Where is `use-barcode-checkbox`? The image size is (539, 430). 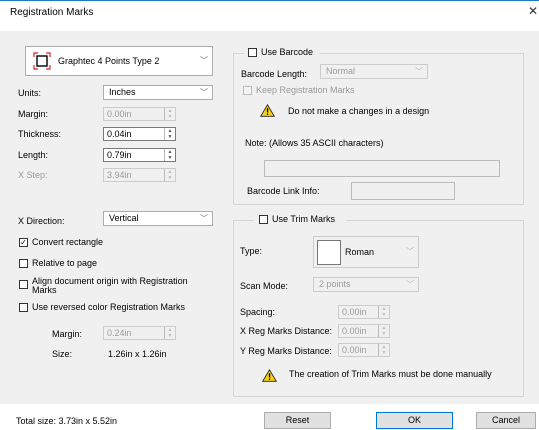
use-barcode-checkbox is located at coordinates (252, 52).